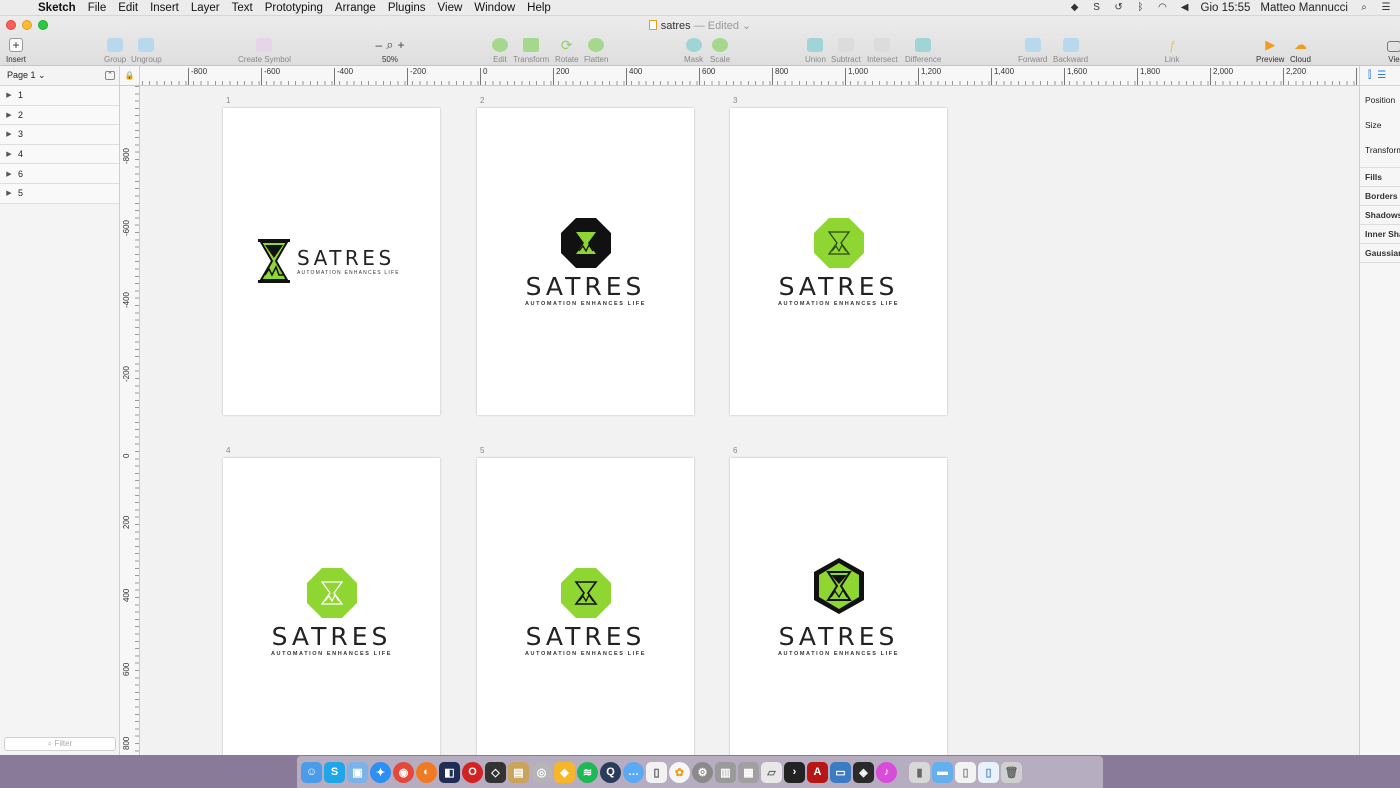 Image resolution: width=1400 pixels, height=788 pixels. What do you see at coordinates (59, 174) in the screenshot?
I see `layer-artboard-6: ▶ 6` at bounding box center [59, 174].